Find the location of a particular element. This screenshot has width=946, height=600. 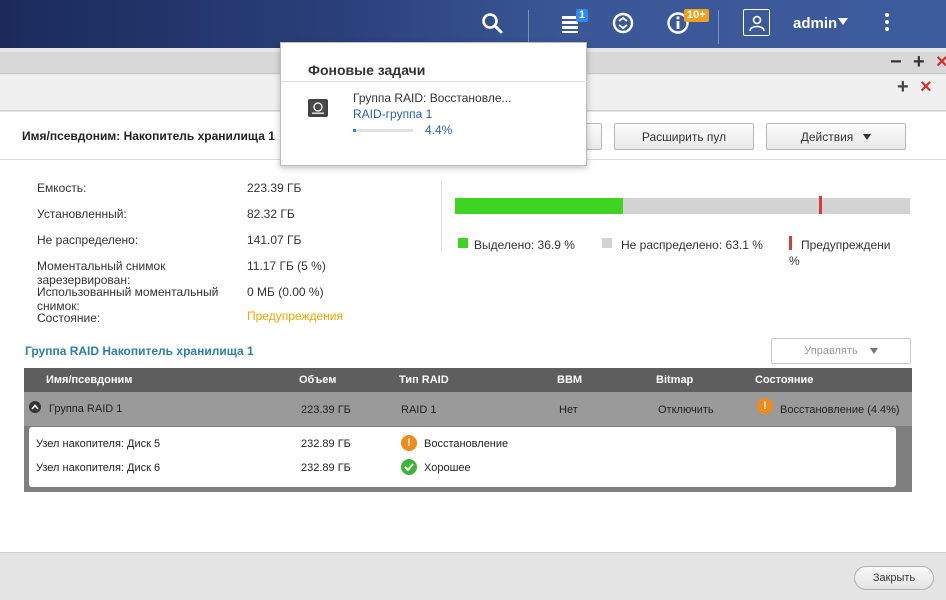

snapshot-used-label: Использованный моментальный снимок: is located at coordinates (128, 299).